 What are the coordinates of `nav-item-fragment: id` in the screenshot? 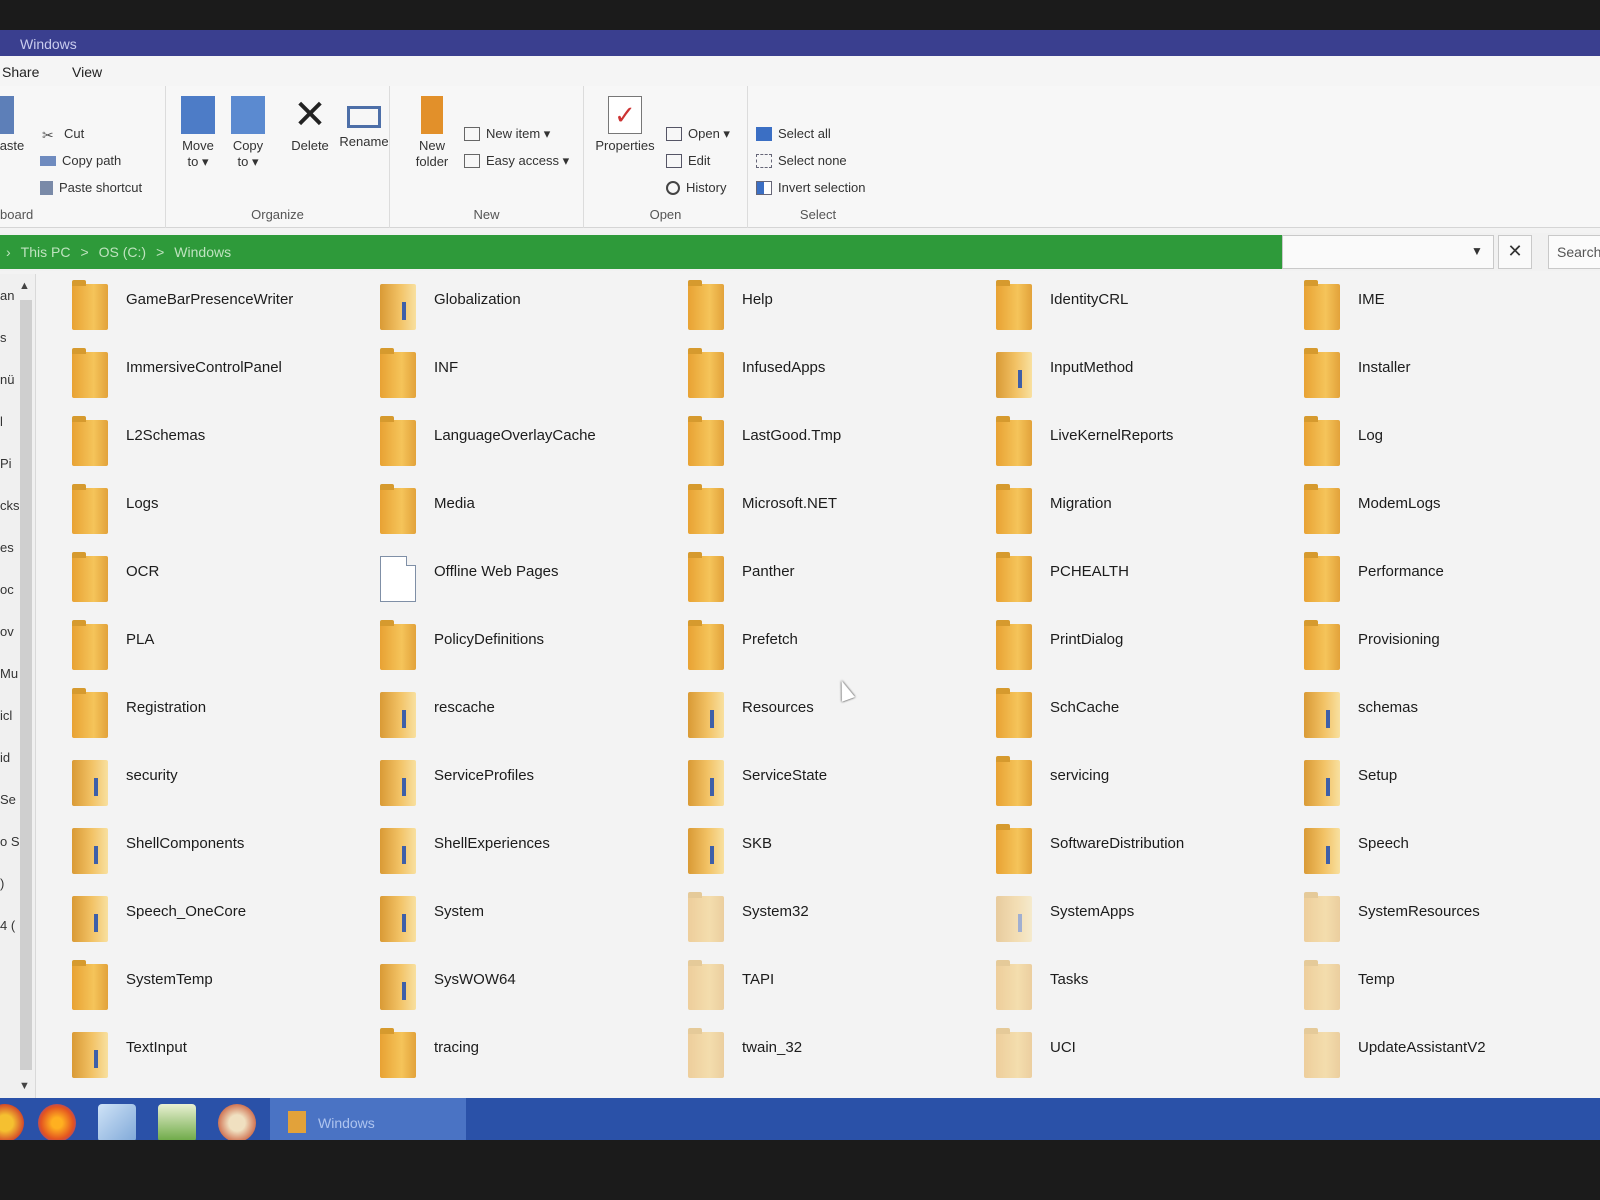 It's located at (5, 757).